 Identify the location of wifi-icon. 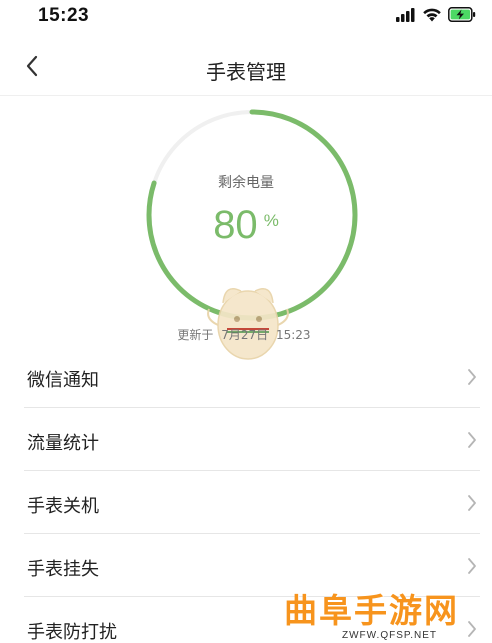
(432, 17).